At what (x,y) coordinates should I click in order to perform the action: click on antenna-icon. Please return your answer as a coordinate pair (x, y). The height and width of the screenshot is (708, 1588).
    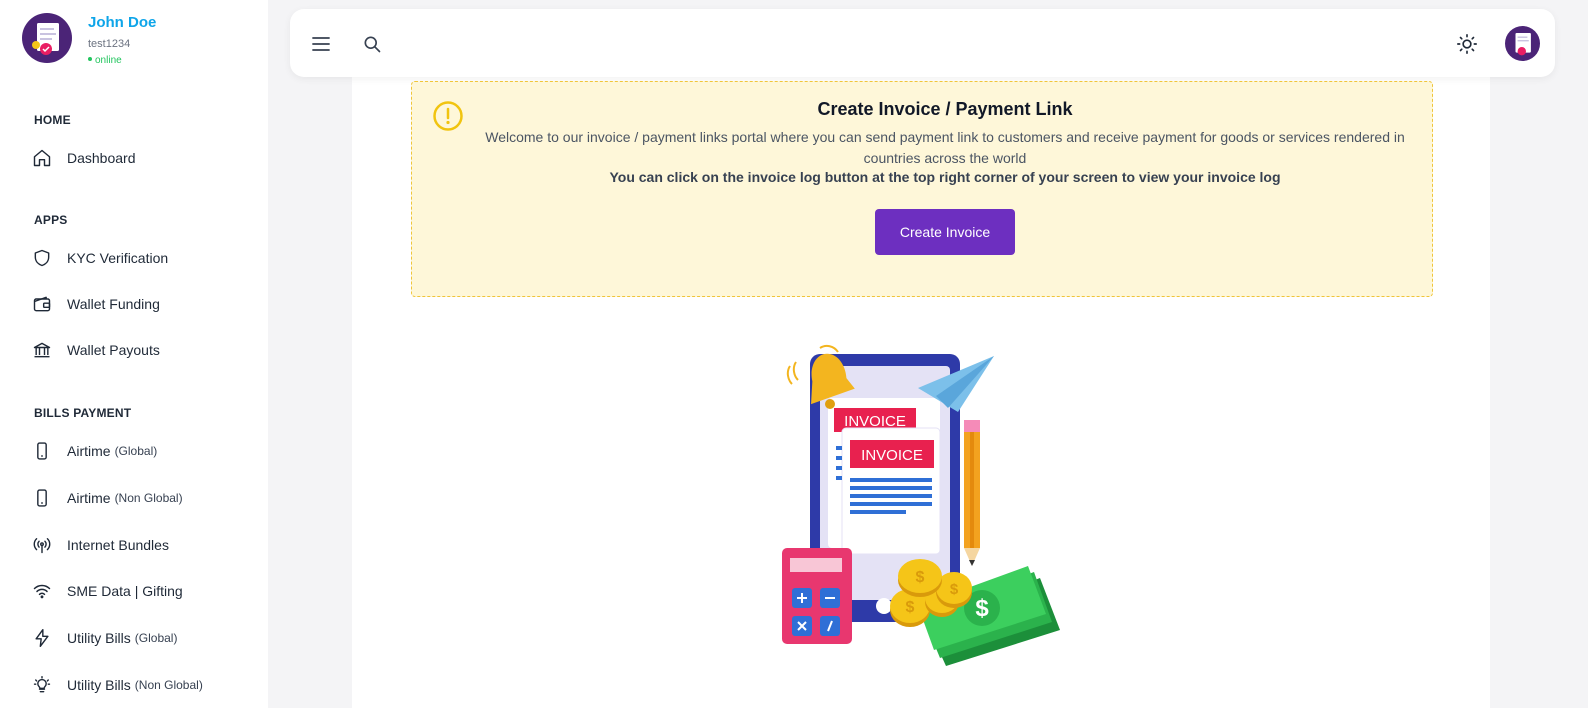
    Looking at the image, I should click on (42, 545).